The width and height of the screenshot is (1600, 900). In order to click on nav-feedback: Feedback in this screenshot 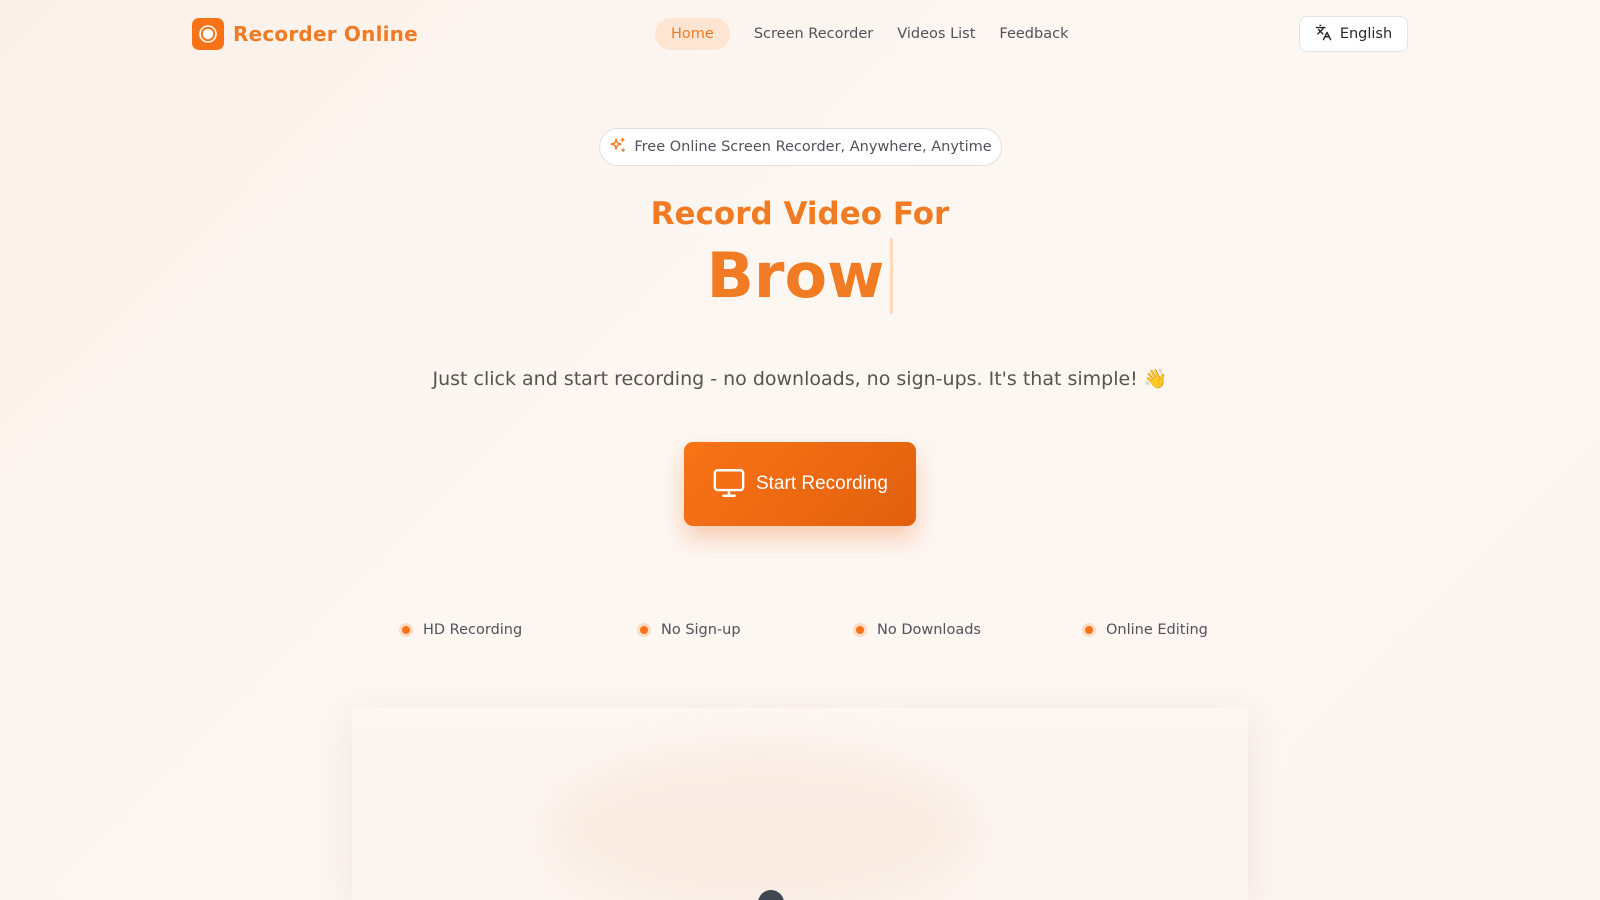, I will do `click(1033, 34)`.